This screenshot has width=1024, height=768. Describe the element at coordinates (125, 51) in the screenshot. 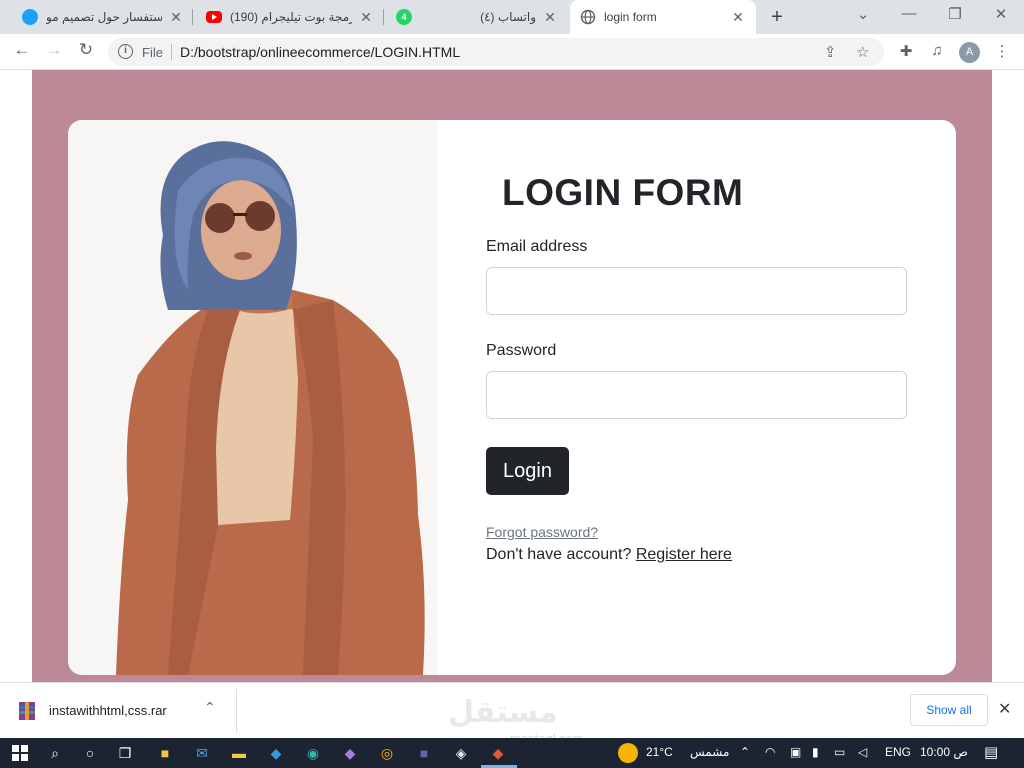

I see `info-icon: i` at that location.